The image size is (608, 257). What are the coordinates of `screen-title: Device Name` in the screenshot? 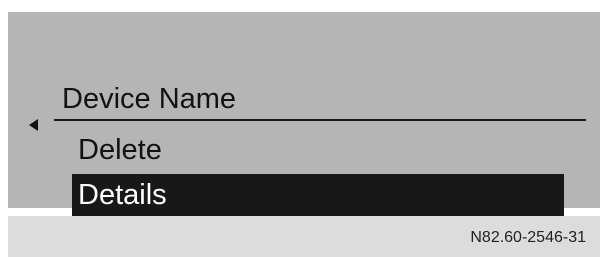 It's located at (149, 99).